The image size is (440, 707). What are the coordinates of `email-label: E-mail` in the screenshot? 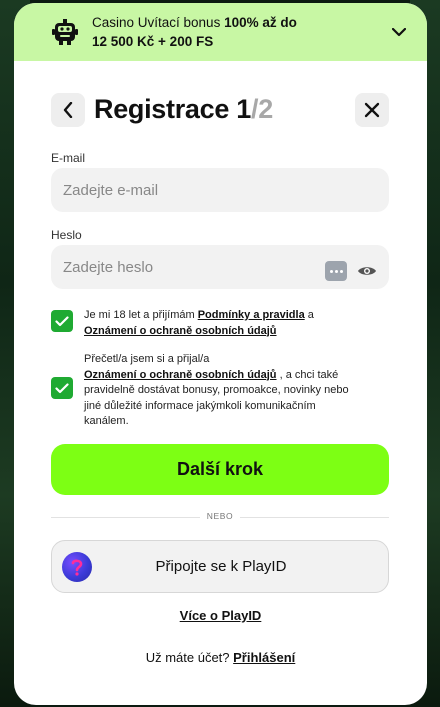 It's located at (68, 158).